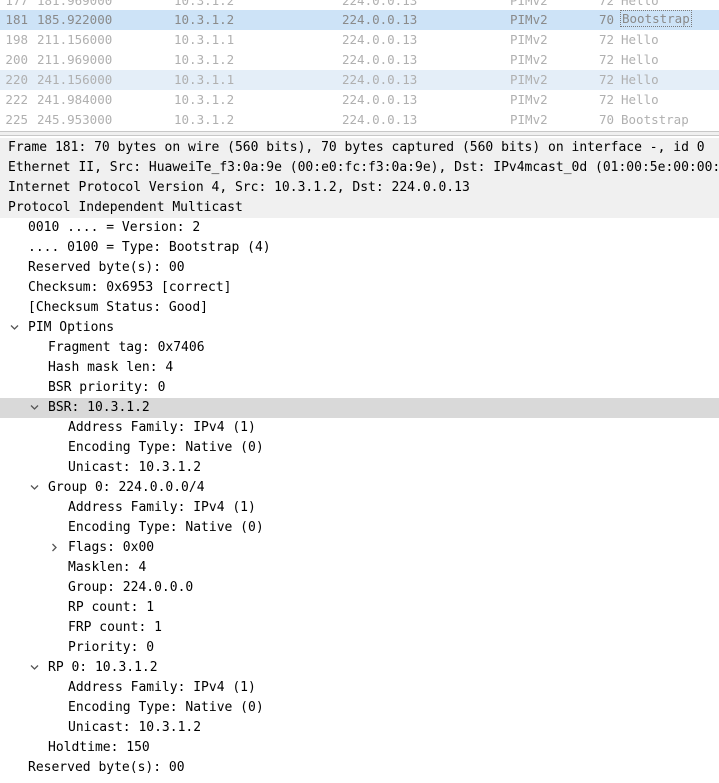  I want to click on tree-item-label: Holdtime: 150, so click(99, 747).